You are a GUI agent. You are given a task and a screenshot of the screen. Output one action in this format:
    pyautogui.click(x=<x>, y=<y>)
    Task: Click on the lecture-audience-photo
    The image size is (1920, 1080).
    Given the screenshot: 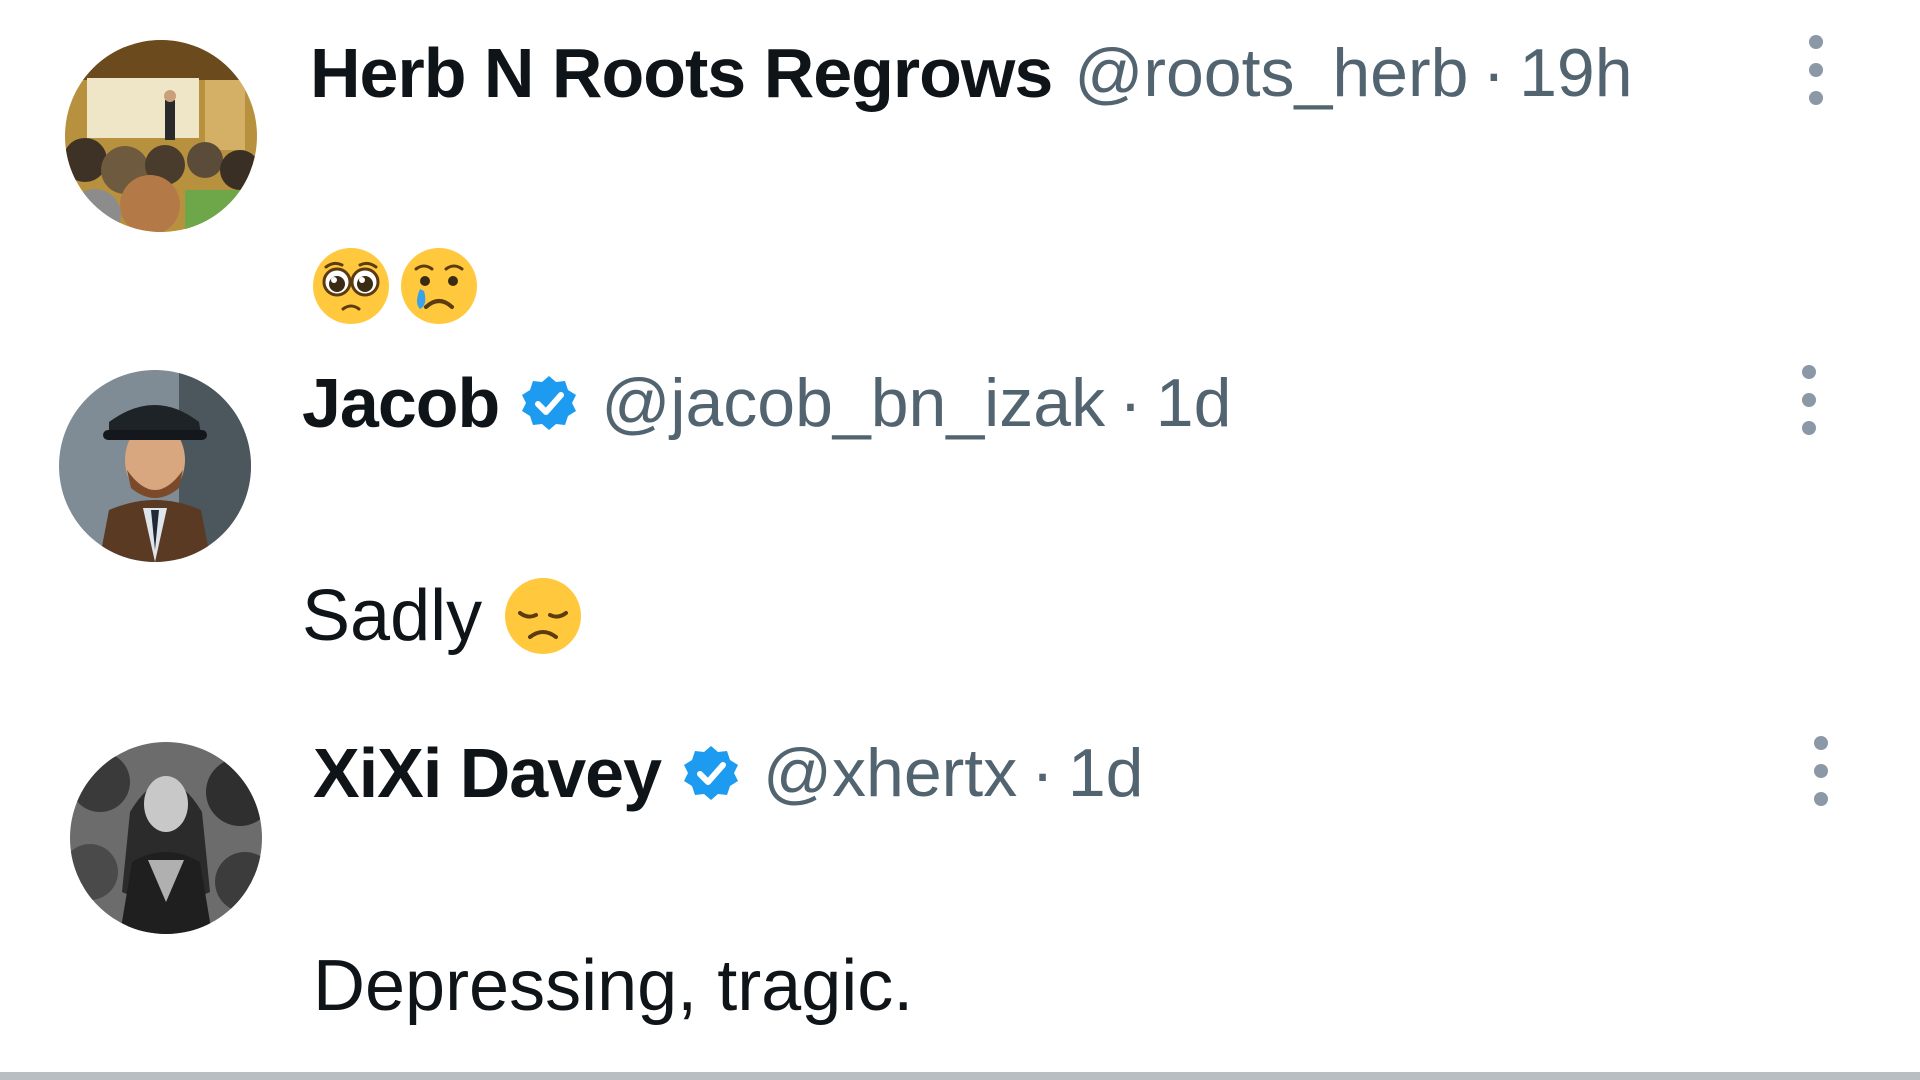 What is the action you would take?
    pyautogui.click(x=161, y=136)
    